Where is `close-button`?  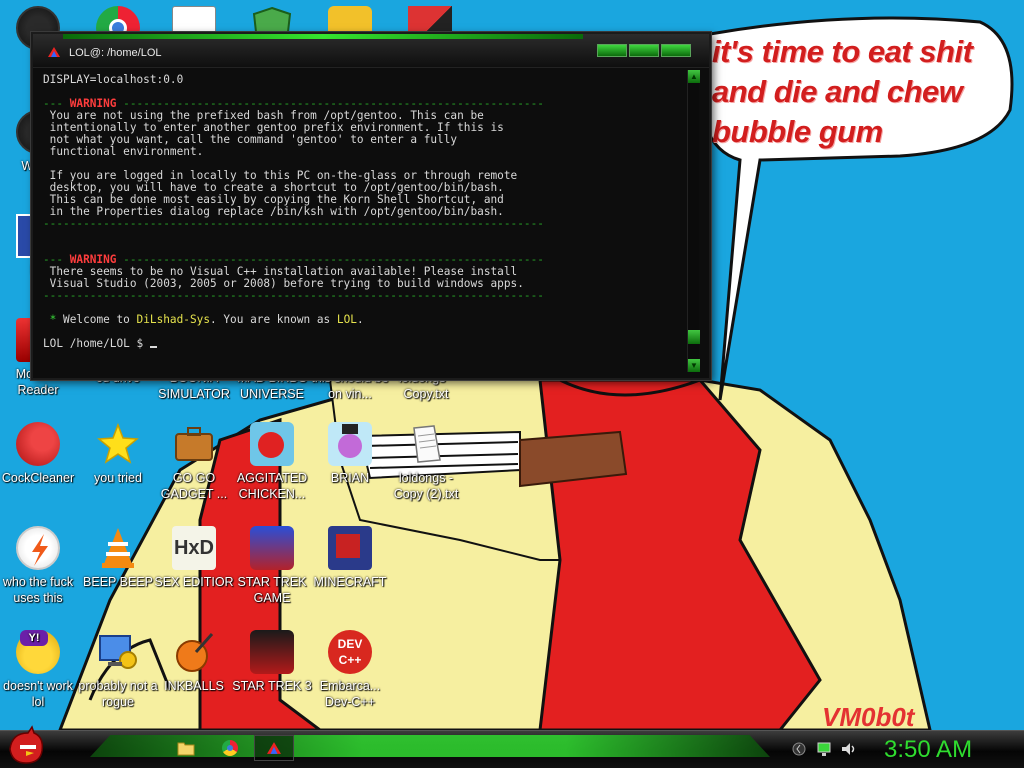
close-button is located at coordinates (676, 50).